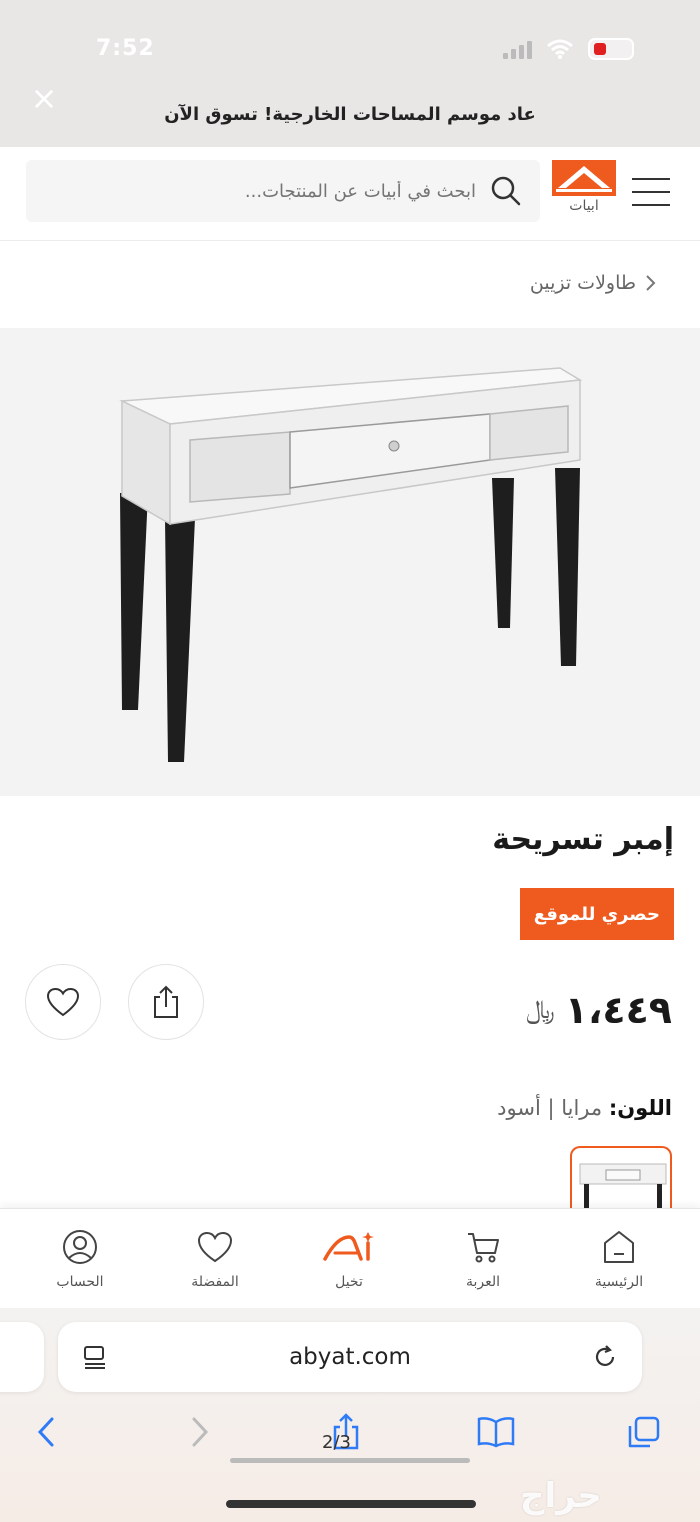  Describe the element at coordinates (651, 192) in the screenshot. I see `menu-icon` at that location.